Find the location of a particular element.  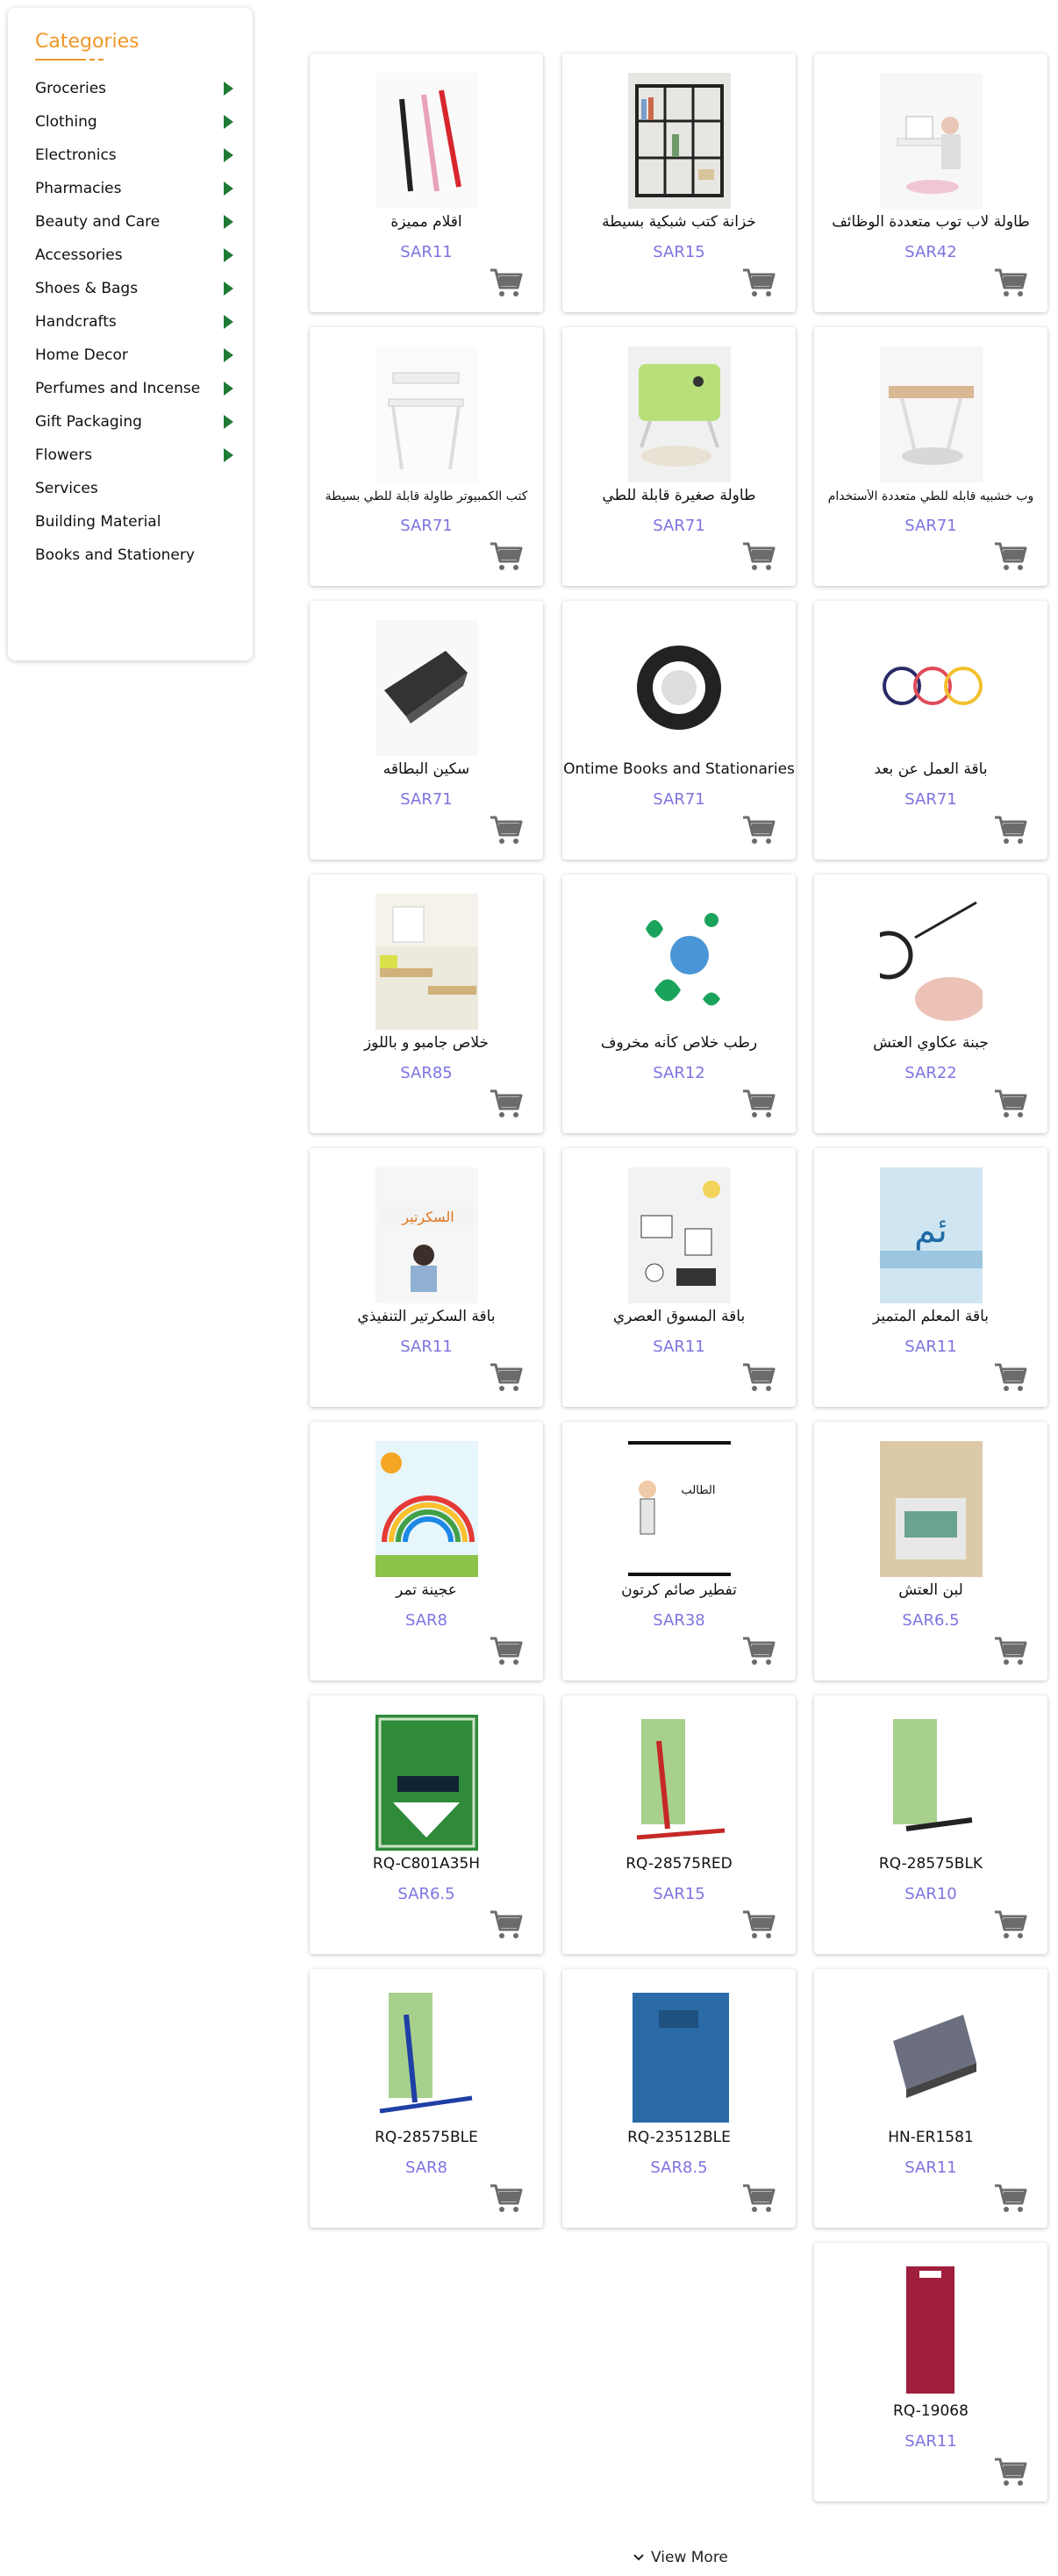

product-name: باقة السكرتير التنفيذي is located at coordinates (426, 1316).